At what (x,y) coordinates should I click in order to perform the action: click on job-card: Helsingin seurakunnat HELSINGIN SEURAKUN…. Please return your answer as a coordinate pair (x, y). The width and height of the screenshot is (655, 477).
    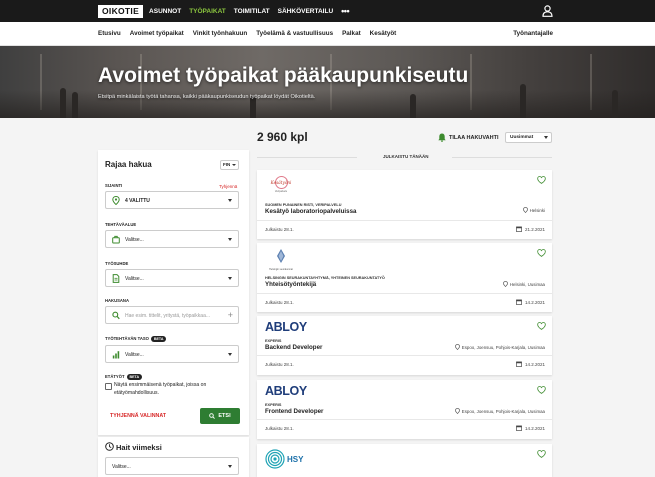
    Looking at the image, I should click on (404, 277).